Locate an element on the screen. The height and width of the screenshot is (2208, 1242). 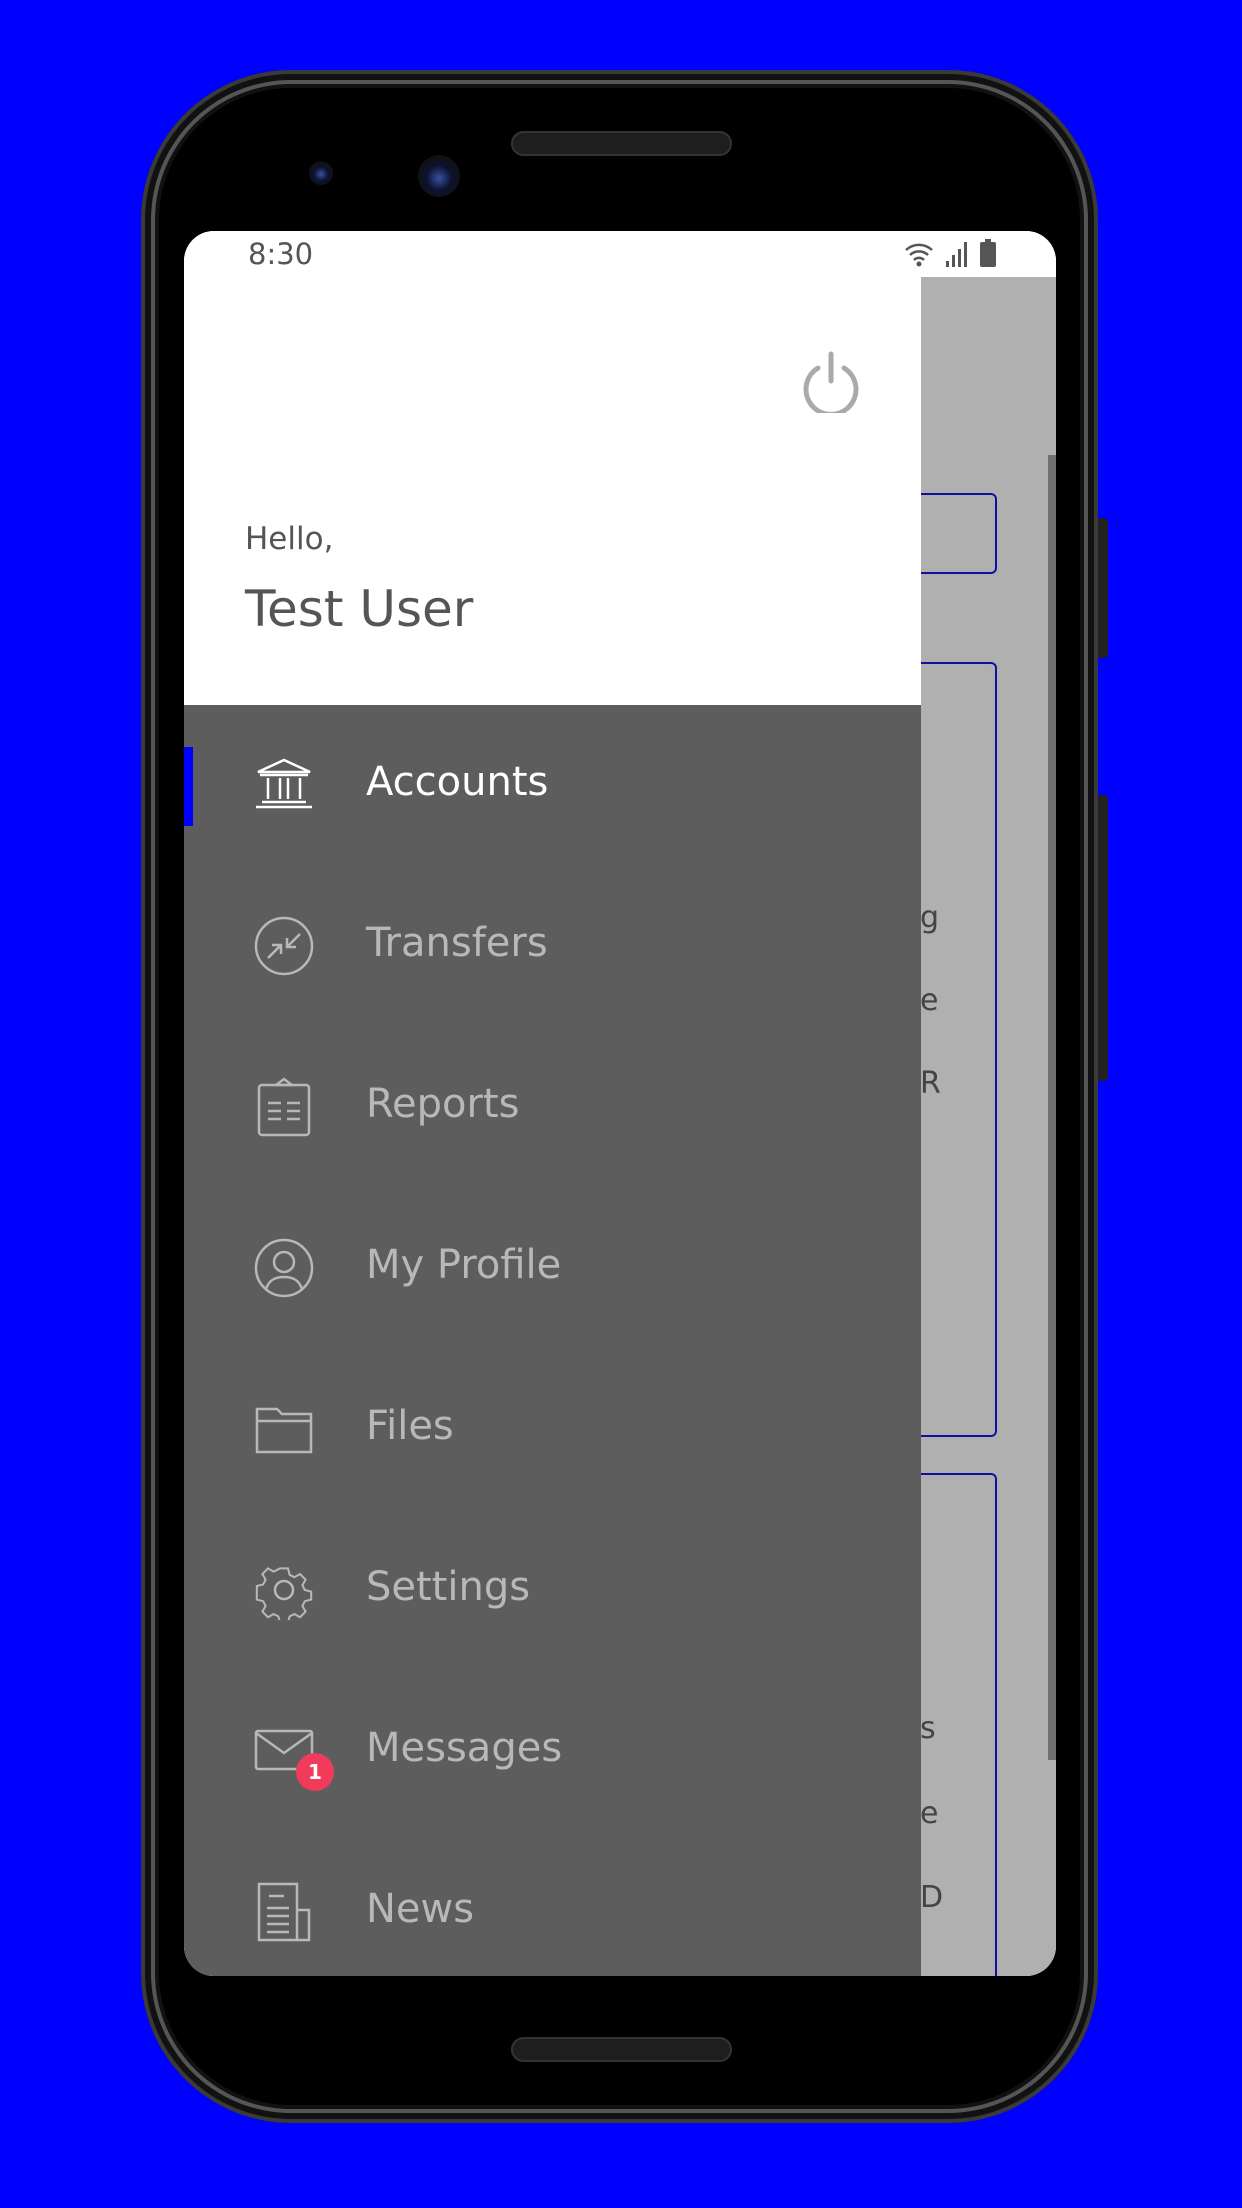
power-side-button is located at coordinates (1103, 938).